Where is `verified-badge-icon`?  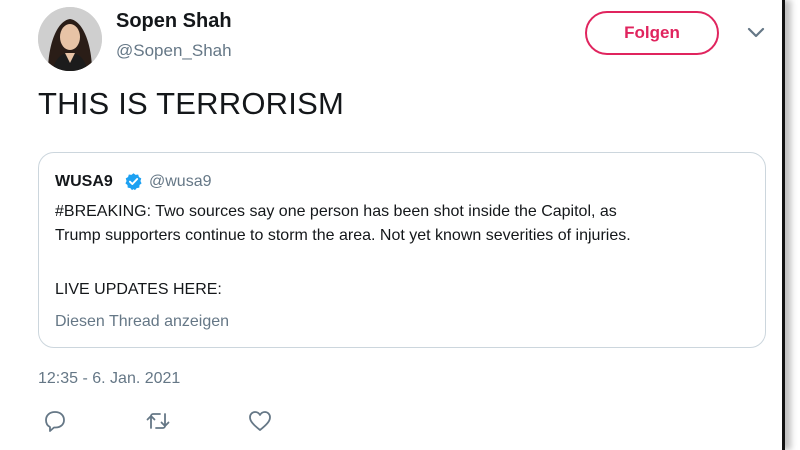 verified-badge-icon is located at coordinates (133, 181).